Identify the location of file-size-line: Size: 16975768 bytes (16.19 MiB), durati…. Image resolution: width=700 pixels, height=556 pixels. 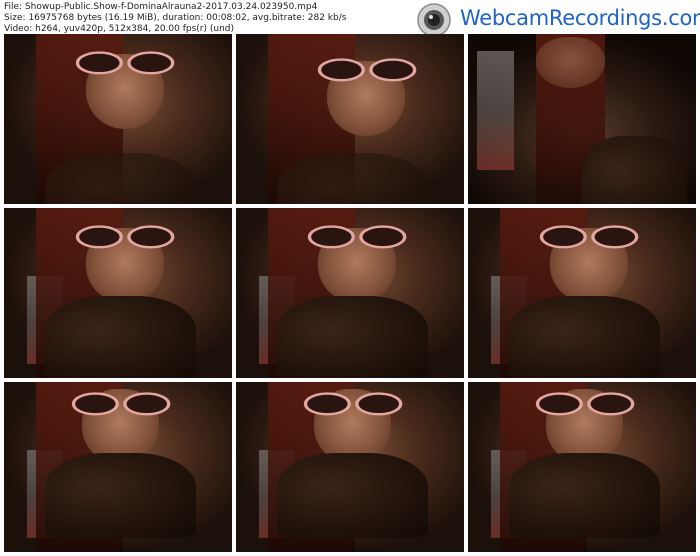
(175, 18).